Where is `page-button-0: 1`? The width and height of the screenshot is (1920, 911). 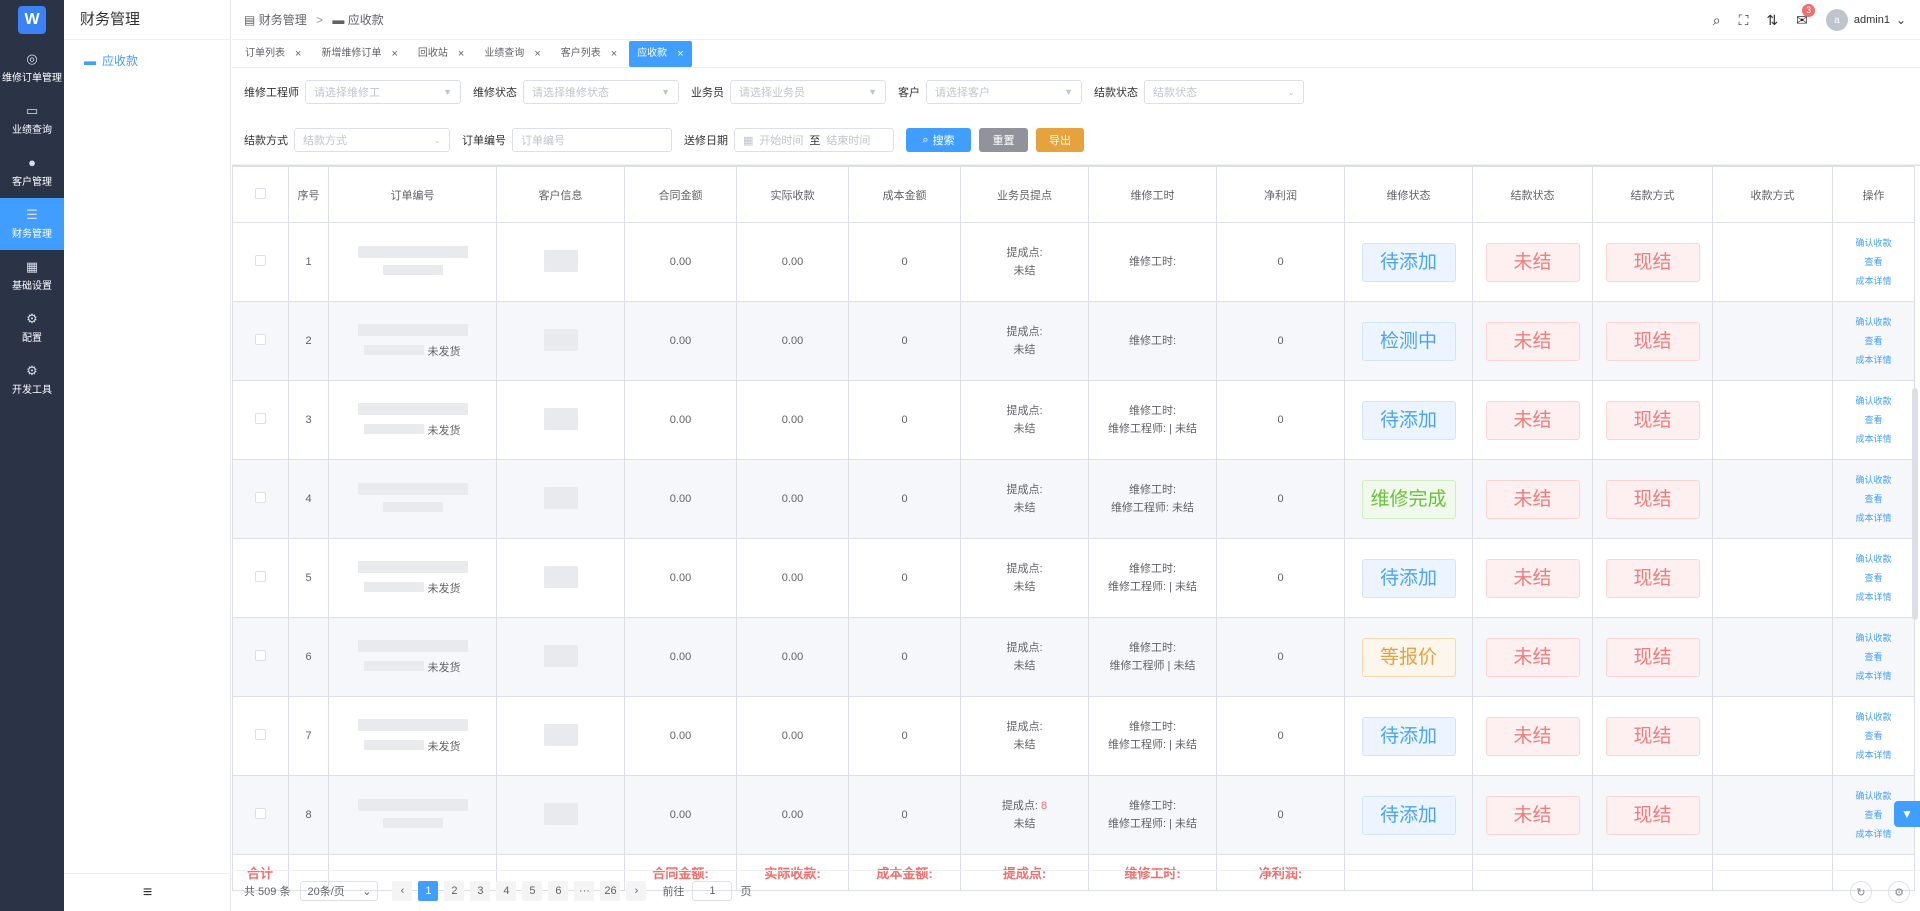
page-button-0: 1 is located at coordinates (428, 891).